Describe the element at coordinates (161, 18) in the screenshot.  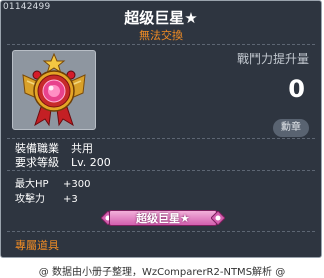
I see `item-name: 超级巨星★` at that location.